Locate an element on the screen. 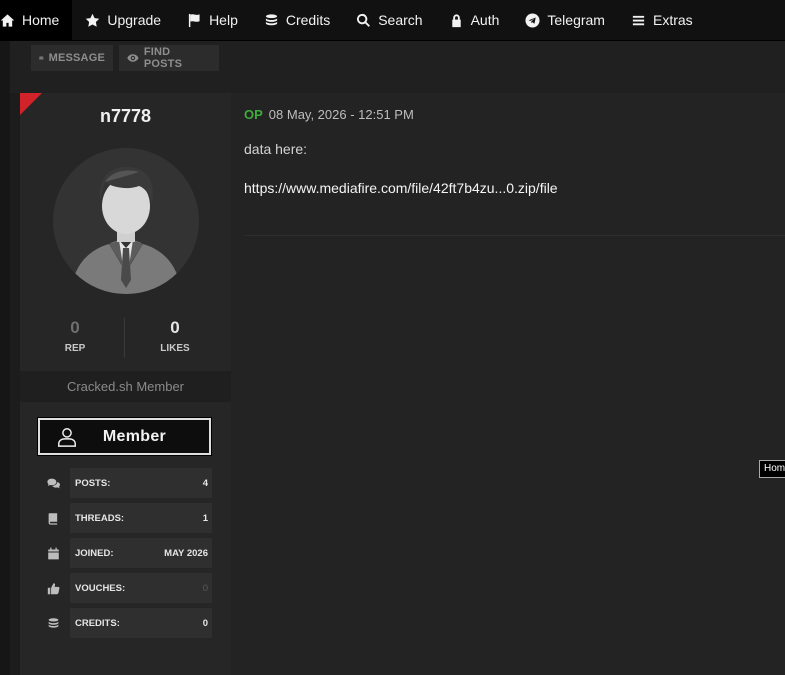 Image resolution: width=785 pixels, height=675 pixels. post-date: 08 May, 2026 - 12:51 PM is located at coordinates (341, 114).